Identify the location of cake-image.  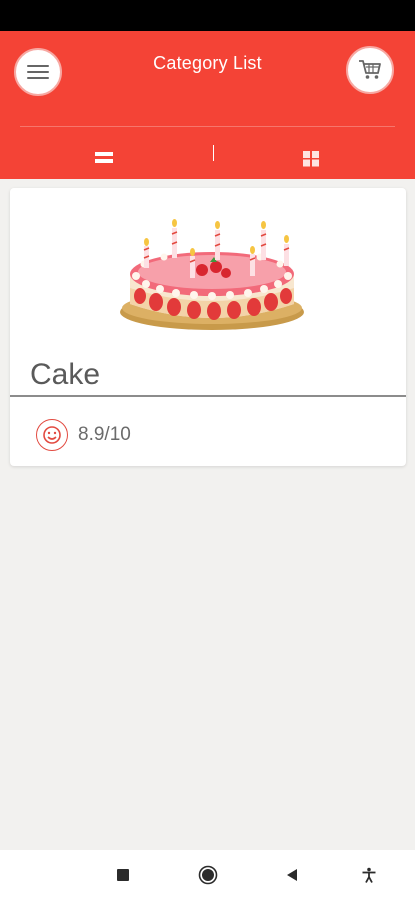
(212, 274).